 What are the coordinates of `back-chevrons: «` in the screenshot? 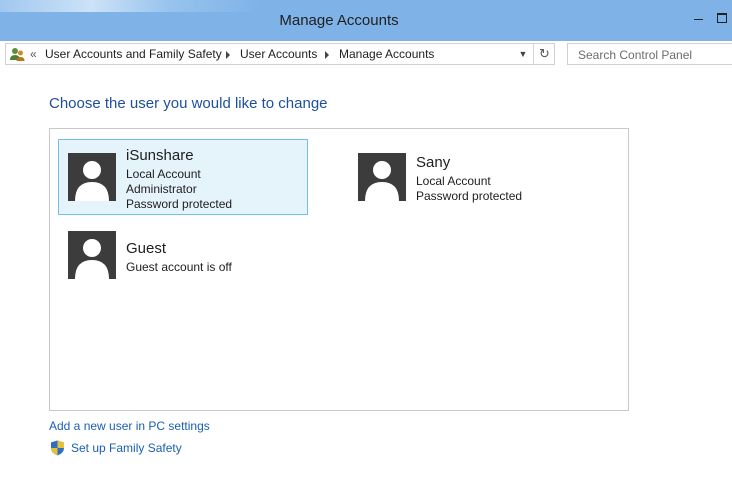 It's located at (33, 54).